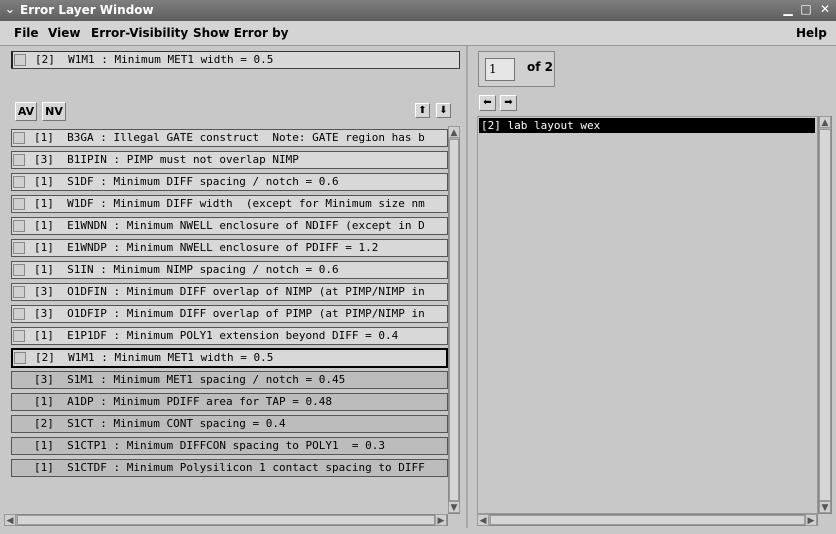  What do you see at coordinates (166, 159) in the screenshot?
I see `error-row-text: [3] B1IPIN : PIMP must not overlap NIMP` at bounding box center [166, 159].